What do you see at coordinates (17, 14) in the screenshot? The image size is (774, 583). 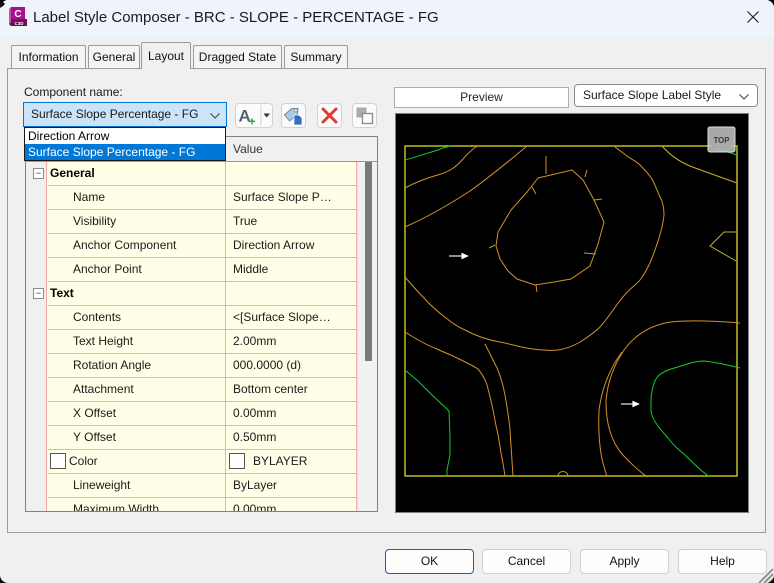 I see `svg-text: C` at bounding box center [17, 14].